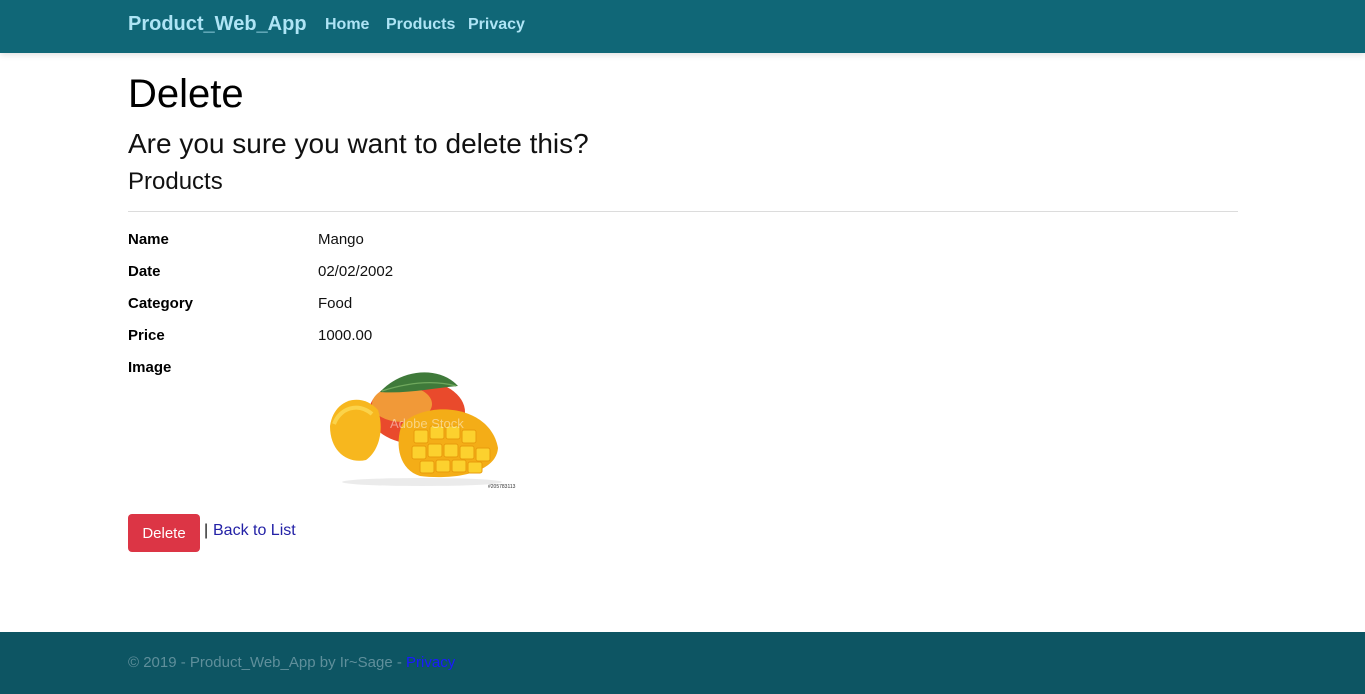 The image size is (1365, 694). Describe the element at coordinates (496, 25) in the screenshot. I see `nav-link-privacy: Privacy` at that location.